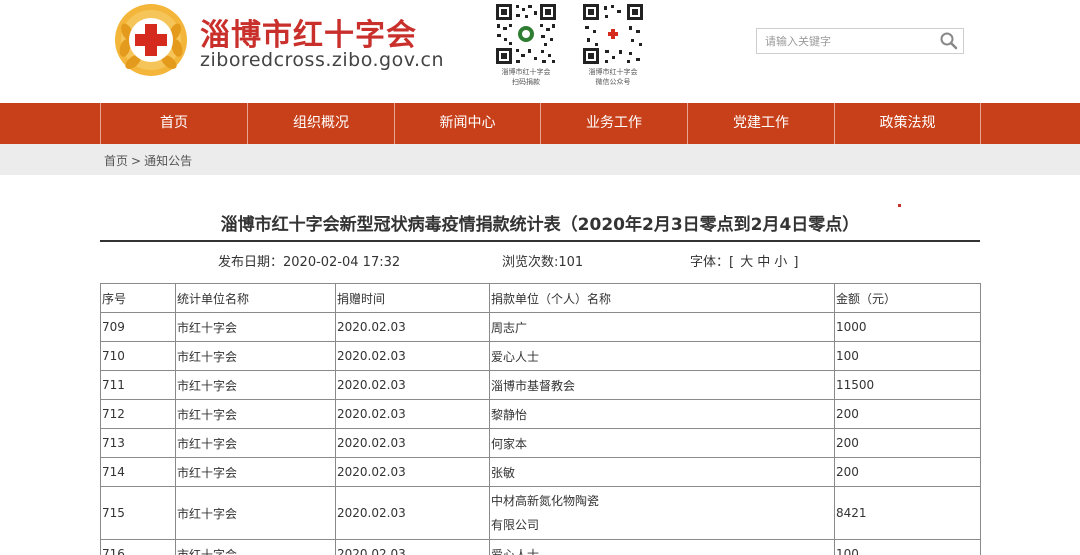 The width and height of the screenshot is (1080, 555). I want to click on main-nav: 首页 组织概况 新闻中心 业务工作 党建工作 政策法规, so click(540, 123).